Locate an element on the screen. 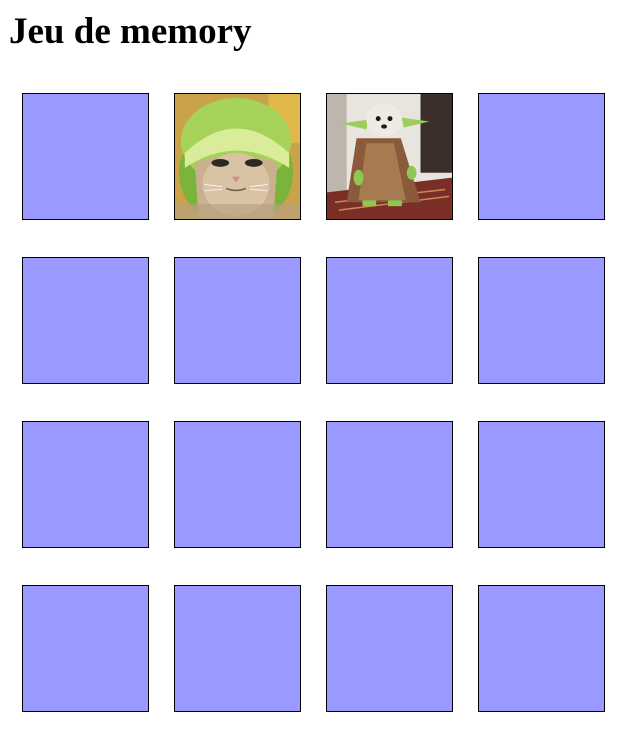  dog-in-yoda-costume-image is located at coordinates (389, 156).